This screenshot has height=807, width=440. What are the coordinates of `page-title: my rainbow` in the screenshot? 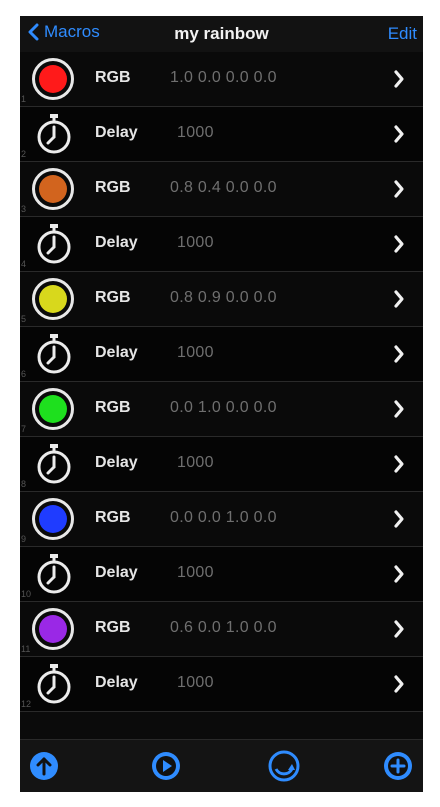 It's located at (221, 33).